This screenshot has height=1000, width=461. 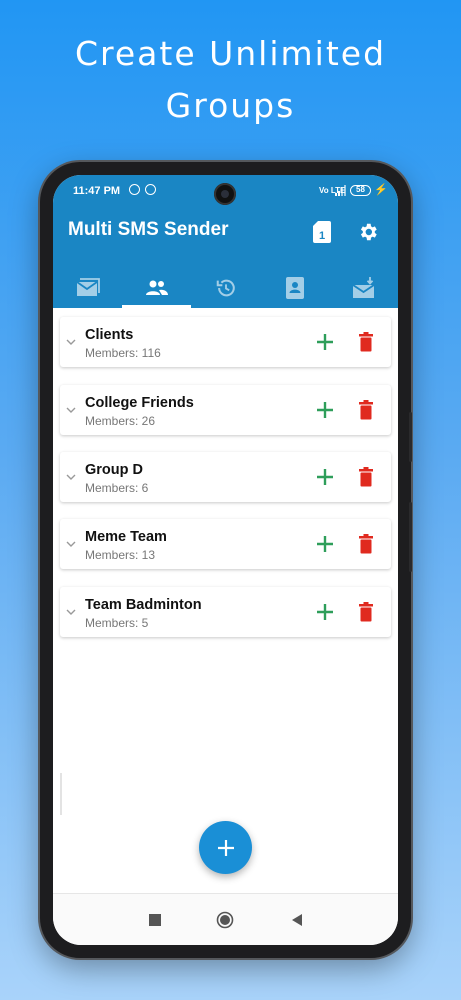 I want to click on app-bar: 11:47 PM Vo LTE 58 ⚡ Multi SMS Sender 1, so click(x=225, y=241).